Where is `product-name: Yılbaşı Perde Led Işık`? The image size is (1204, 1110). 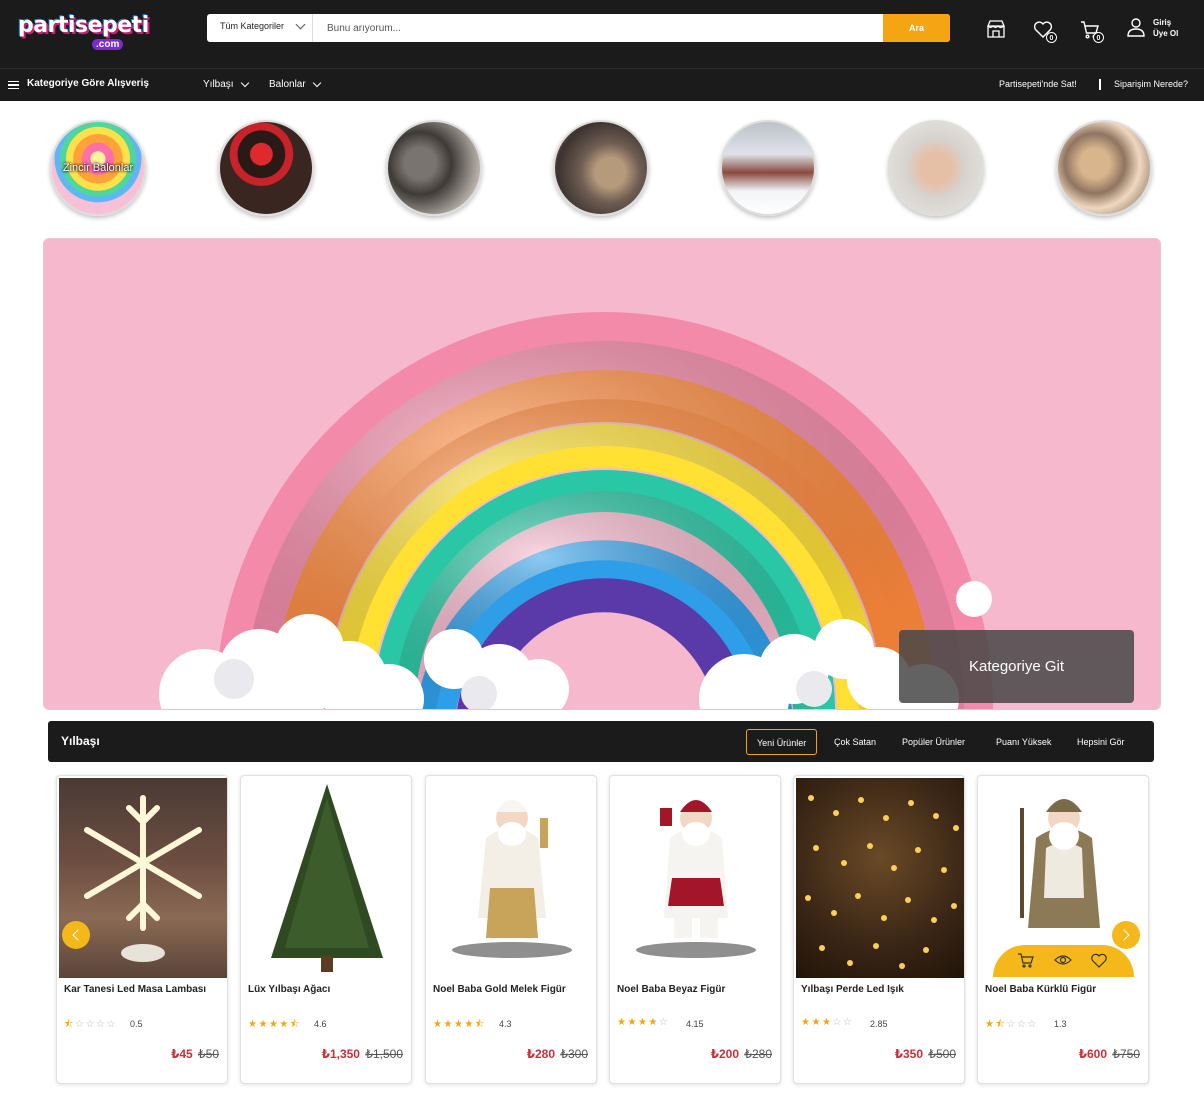 product-name: Yılbaşı Perde Led Işık is located at coordinates (881, 990).